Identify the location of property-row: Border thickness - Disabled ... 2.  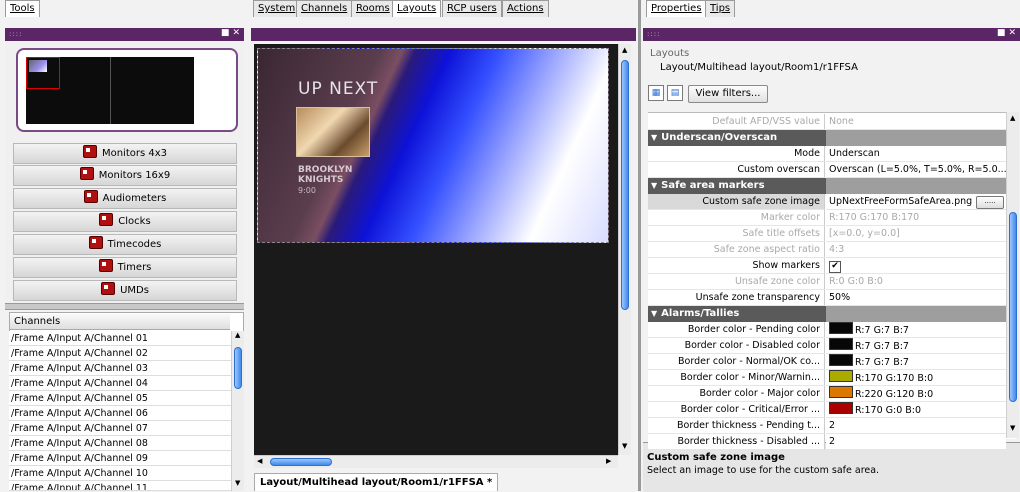
(832, 442).